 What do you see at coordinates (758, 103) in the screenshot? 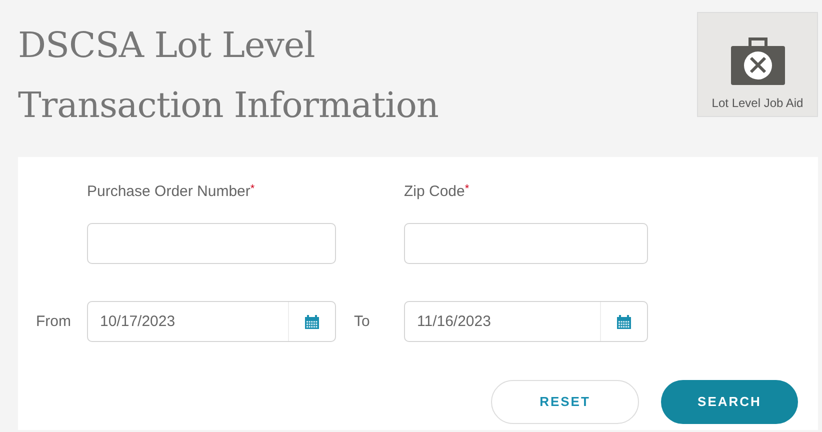
I see `job-aid-label: Lot Level Job Aid` at bounding box center [758, 103].